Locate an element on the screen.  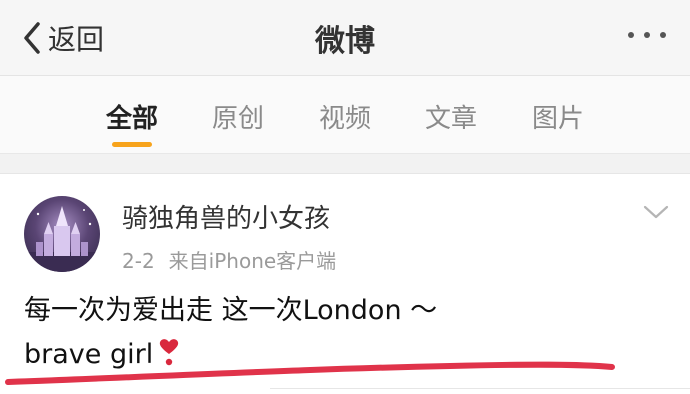
tab-all: 全部 is located at coordinates (132, 116).